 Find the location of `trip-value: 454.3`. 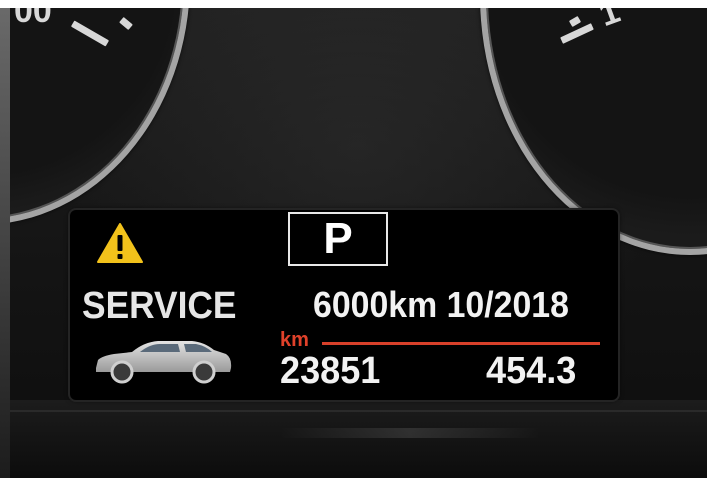

trip-value: 454.3 is located at coordinates (531, 371).